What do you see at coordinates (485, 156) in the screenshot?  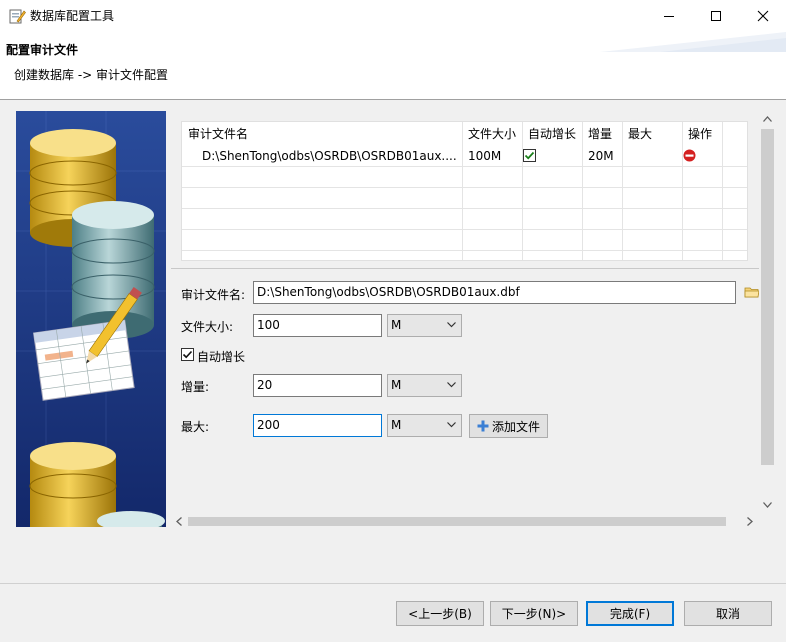 I see `row-size: 100M` at bounding box center [485, 156].